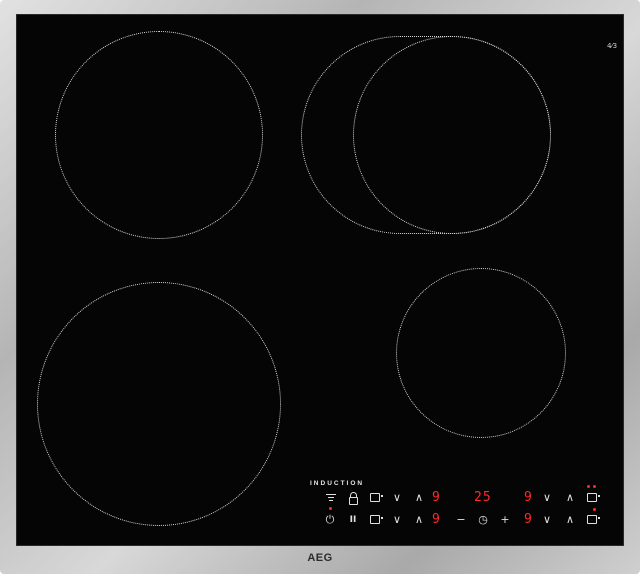  Describe the element at coordinates (483, 520) in the screenshot. I see `timer-icon: ◷` at that location.